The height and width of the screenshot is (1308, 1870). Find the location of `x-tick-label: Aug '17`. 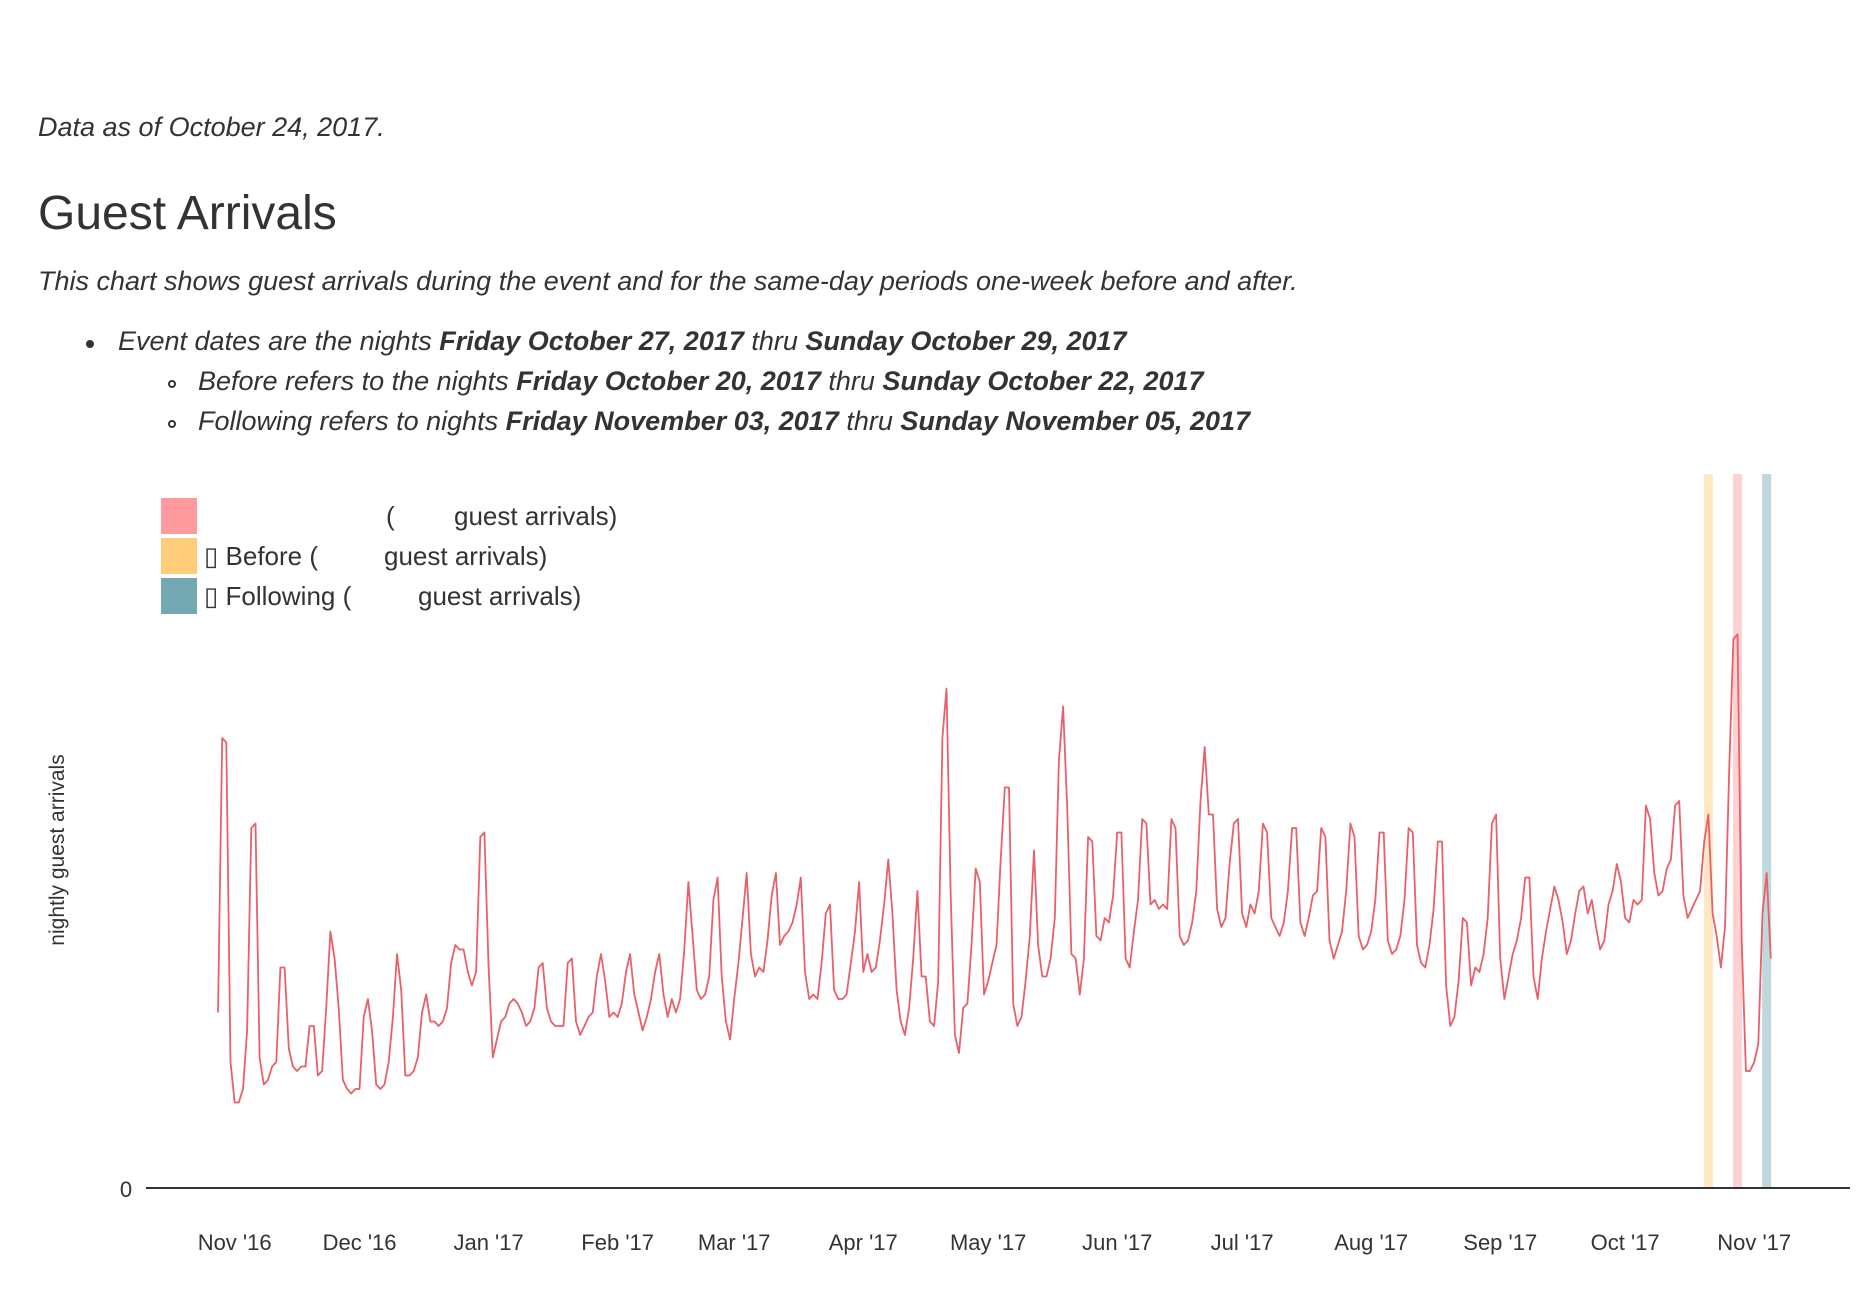

x-tick-label: Aug '17 is located at coordinates (1371, 1242).